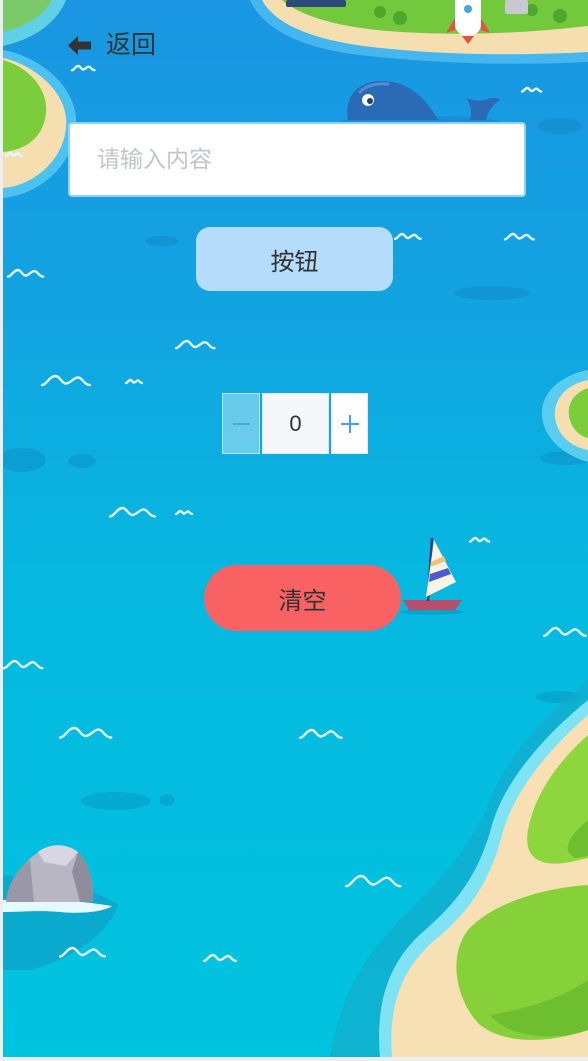 The image size is (588, 1061). I want to click on plus-icon, so click(350, 424).